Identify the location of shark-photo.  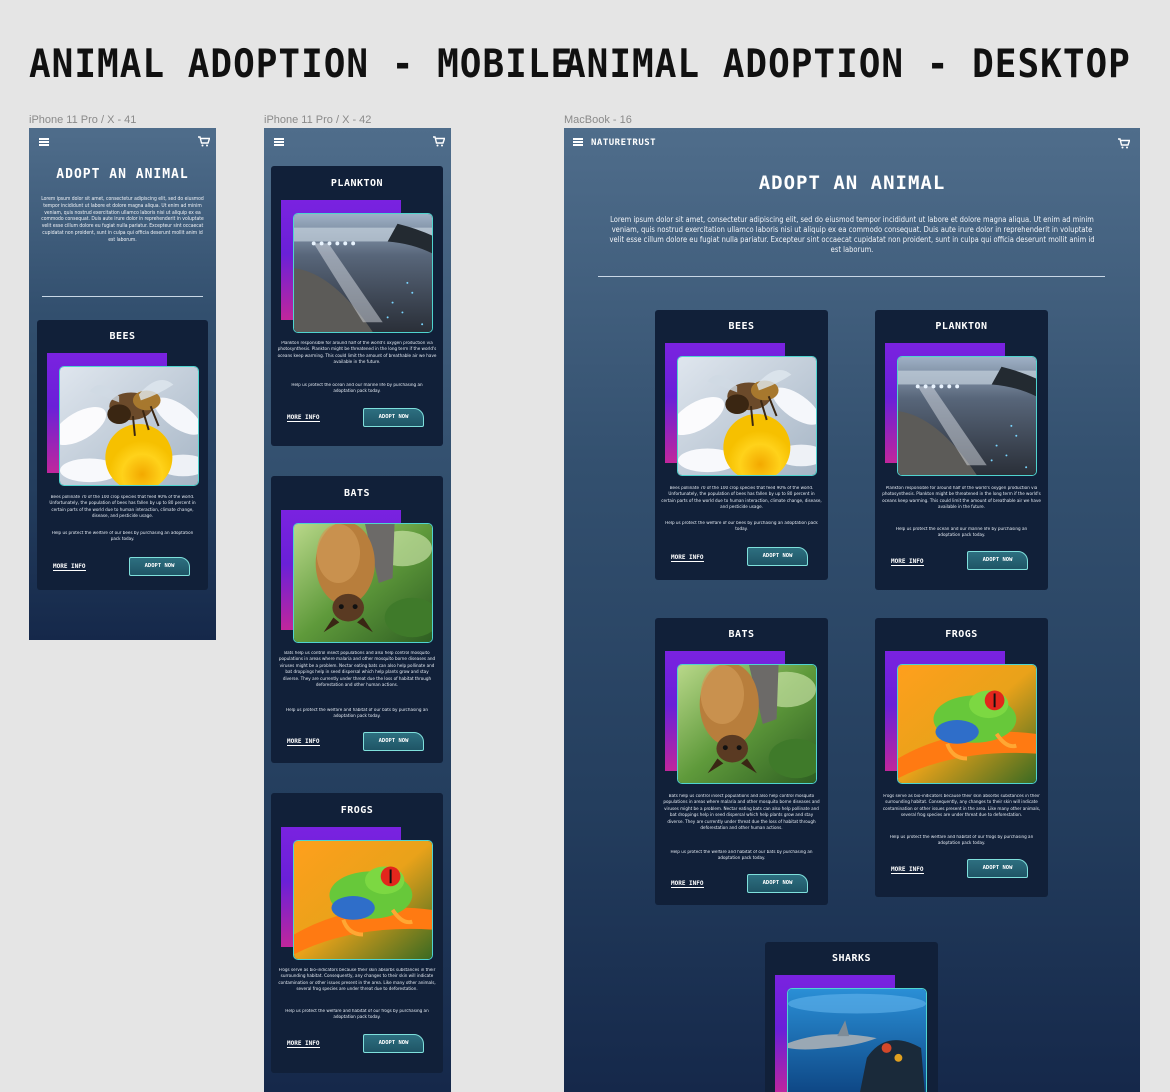
(857, 1040).